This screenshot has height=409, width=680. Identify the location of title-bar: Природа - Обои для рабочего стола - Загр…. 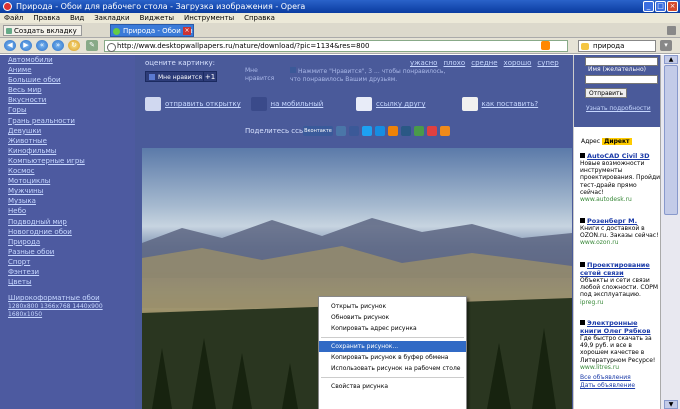
(340, 6).